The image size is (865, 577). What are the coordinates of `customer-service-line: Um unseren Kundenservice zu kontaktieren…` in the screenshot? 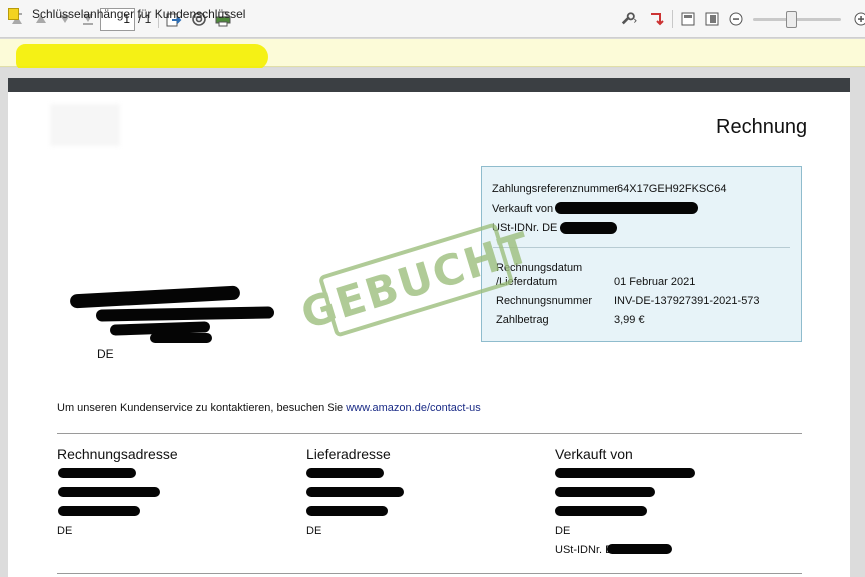 It's located at (269, 408).